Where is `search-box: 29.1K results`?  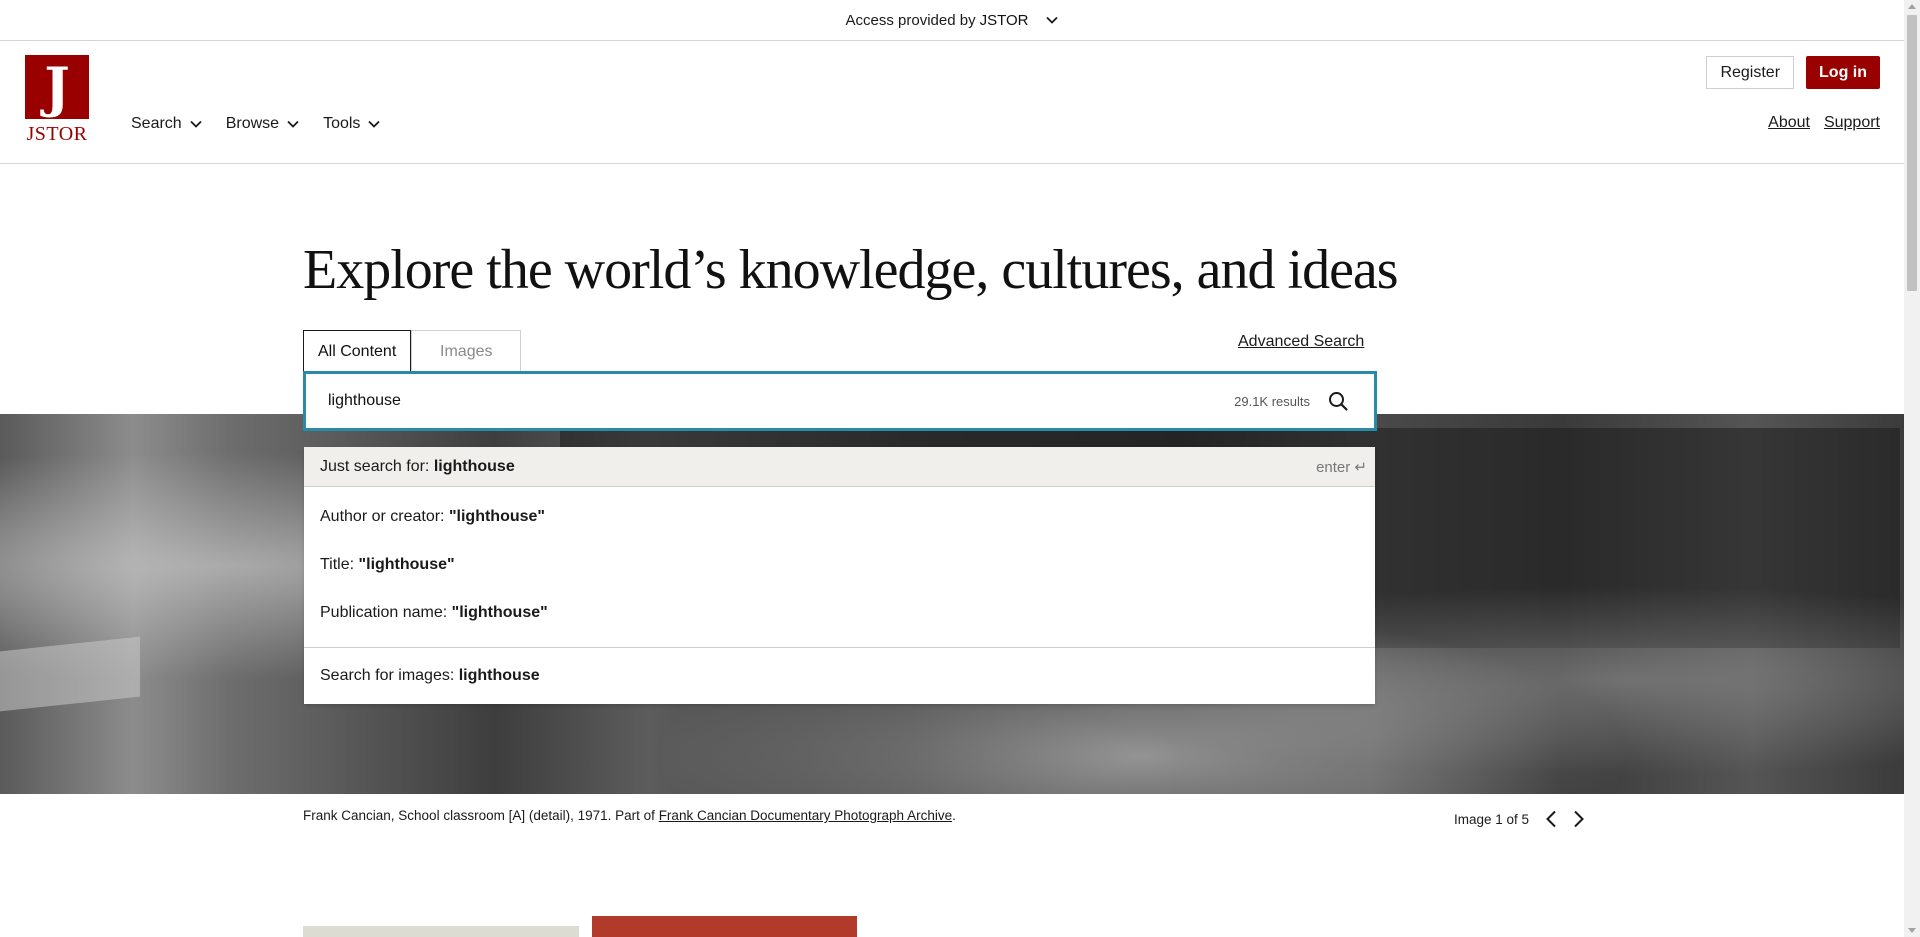 search-box: 29.1K results is located at coordinates (840, 401).